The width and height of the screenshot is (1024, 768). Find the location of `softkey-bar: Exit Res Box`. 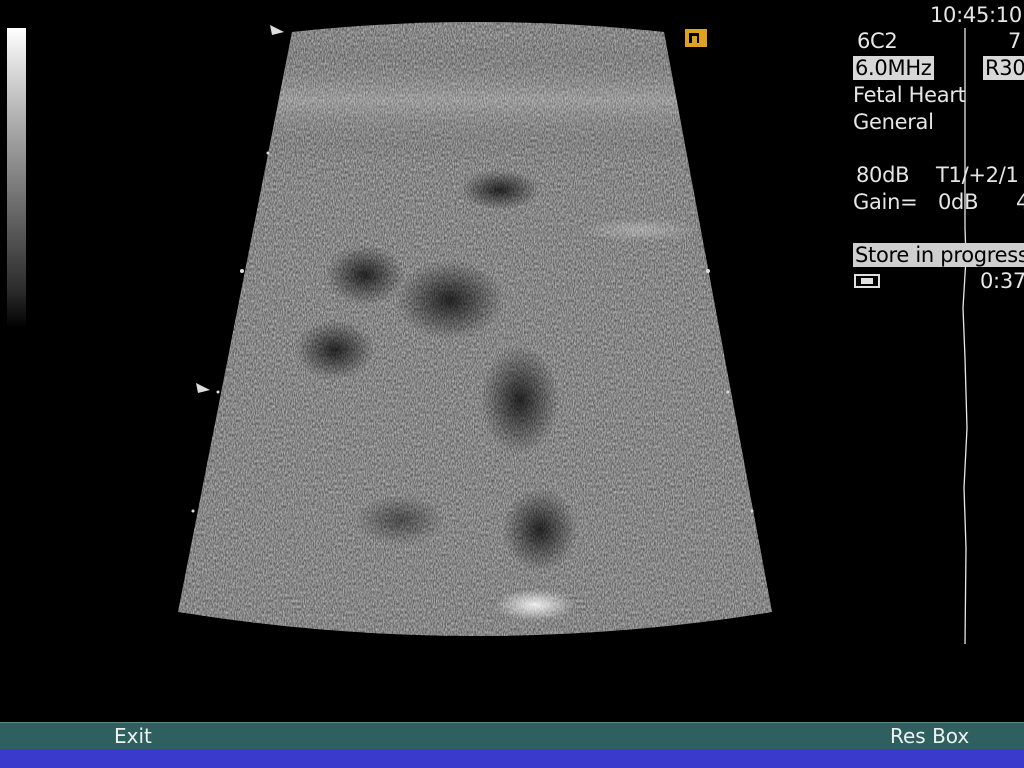

softkey-bar: Exit Res Box is located at coordinates (512, 735).